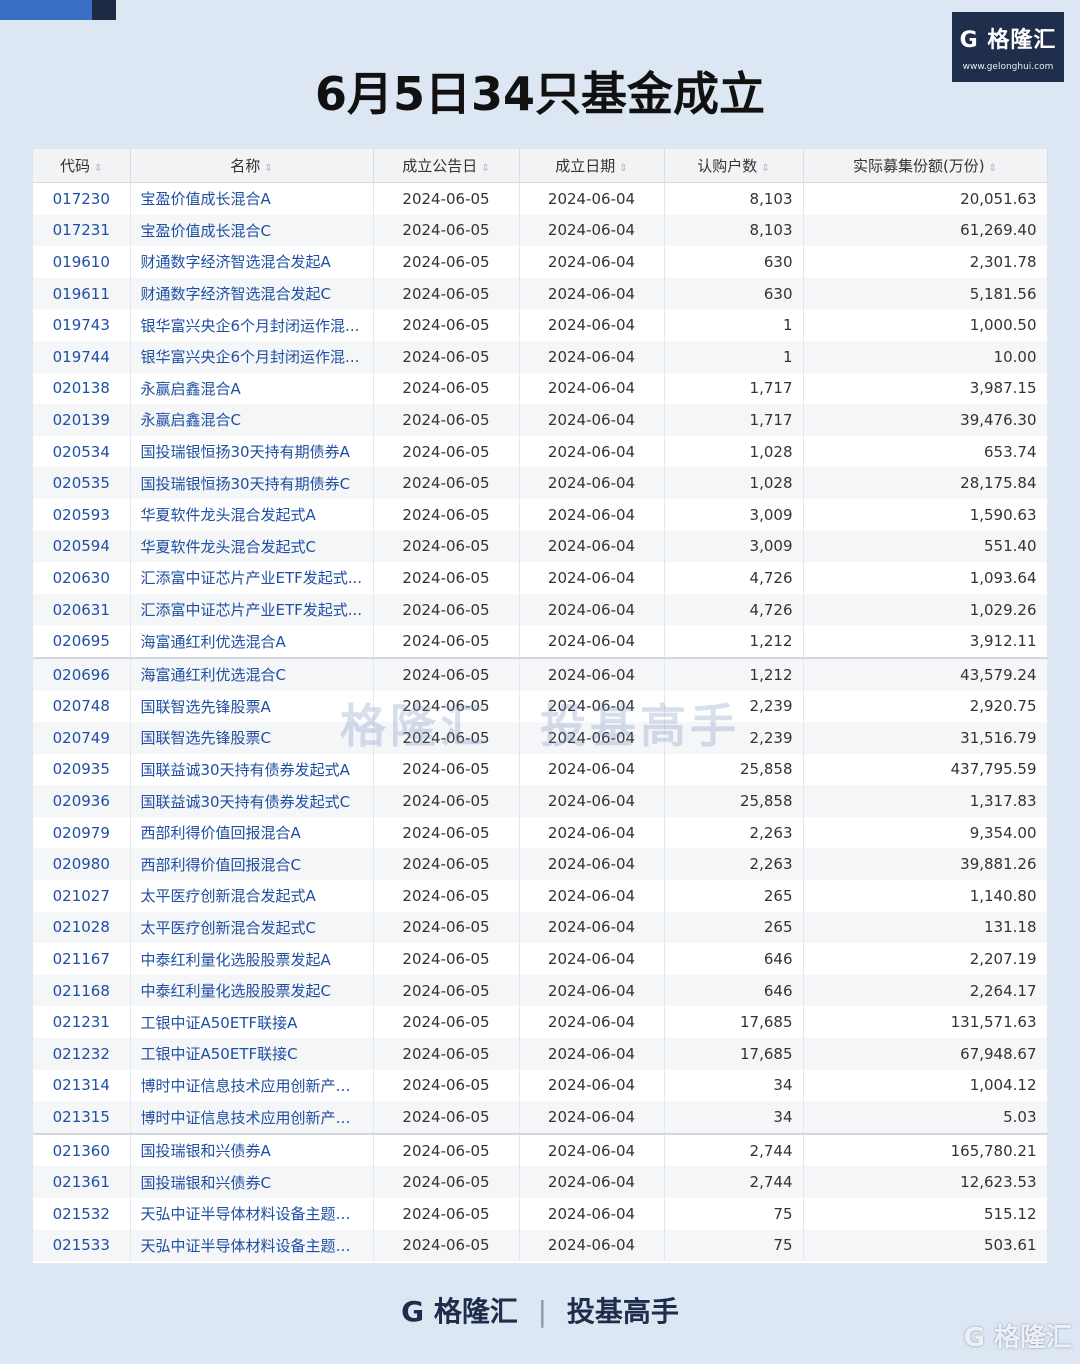  Describe the element at coordinates (82, 990) in the screenshot. I see `fund-code: 021168` at that location.